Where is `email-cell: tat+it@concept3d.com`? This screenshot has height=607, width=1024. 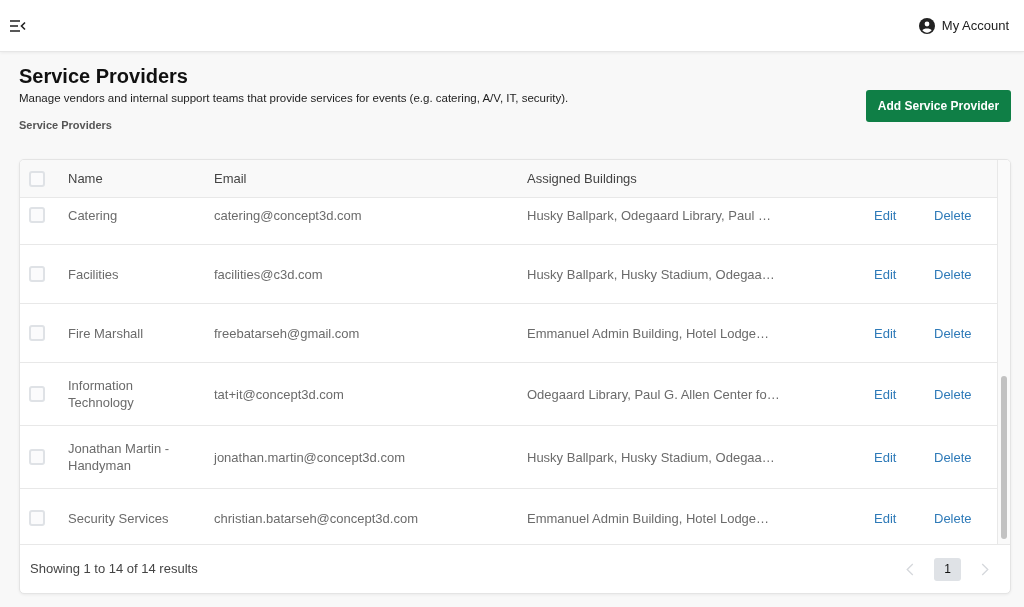
email-cell: tat+it@concept3d.com is located at coordinates (279, 394).